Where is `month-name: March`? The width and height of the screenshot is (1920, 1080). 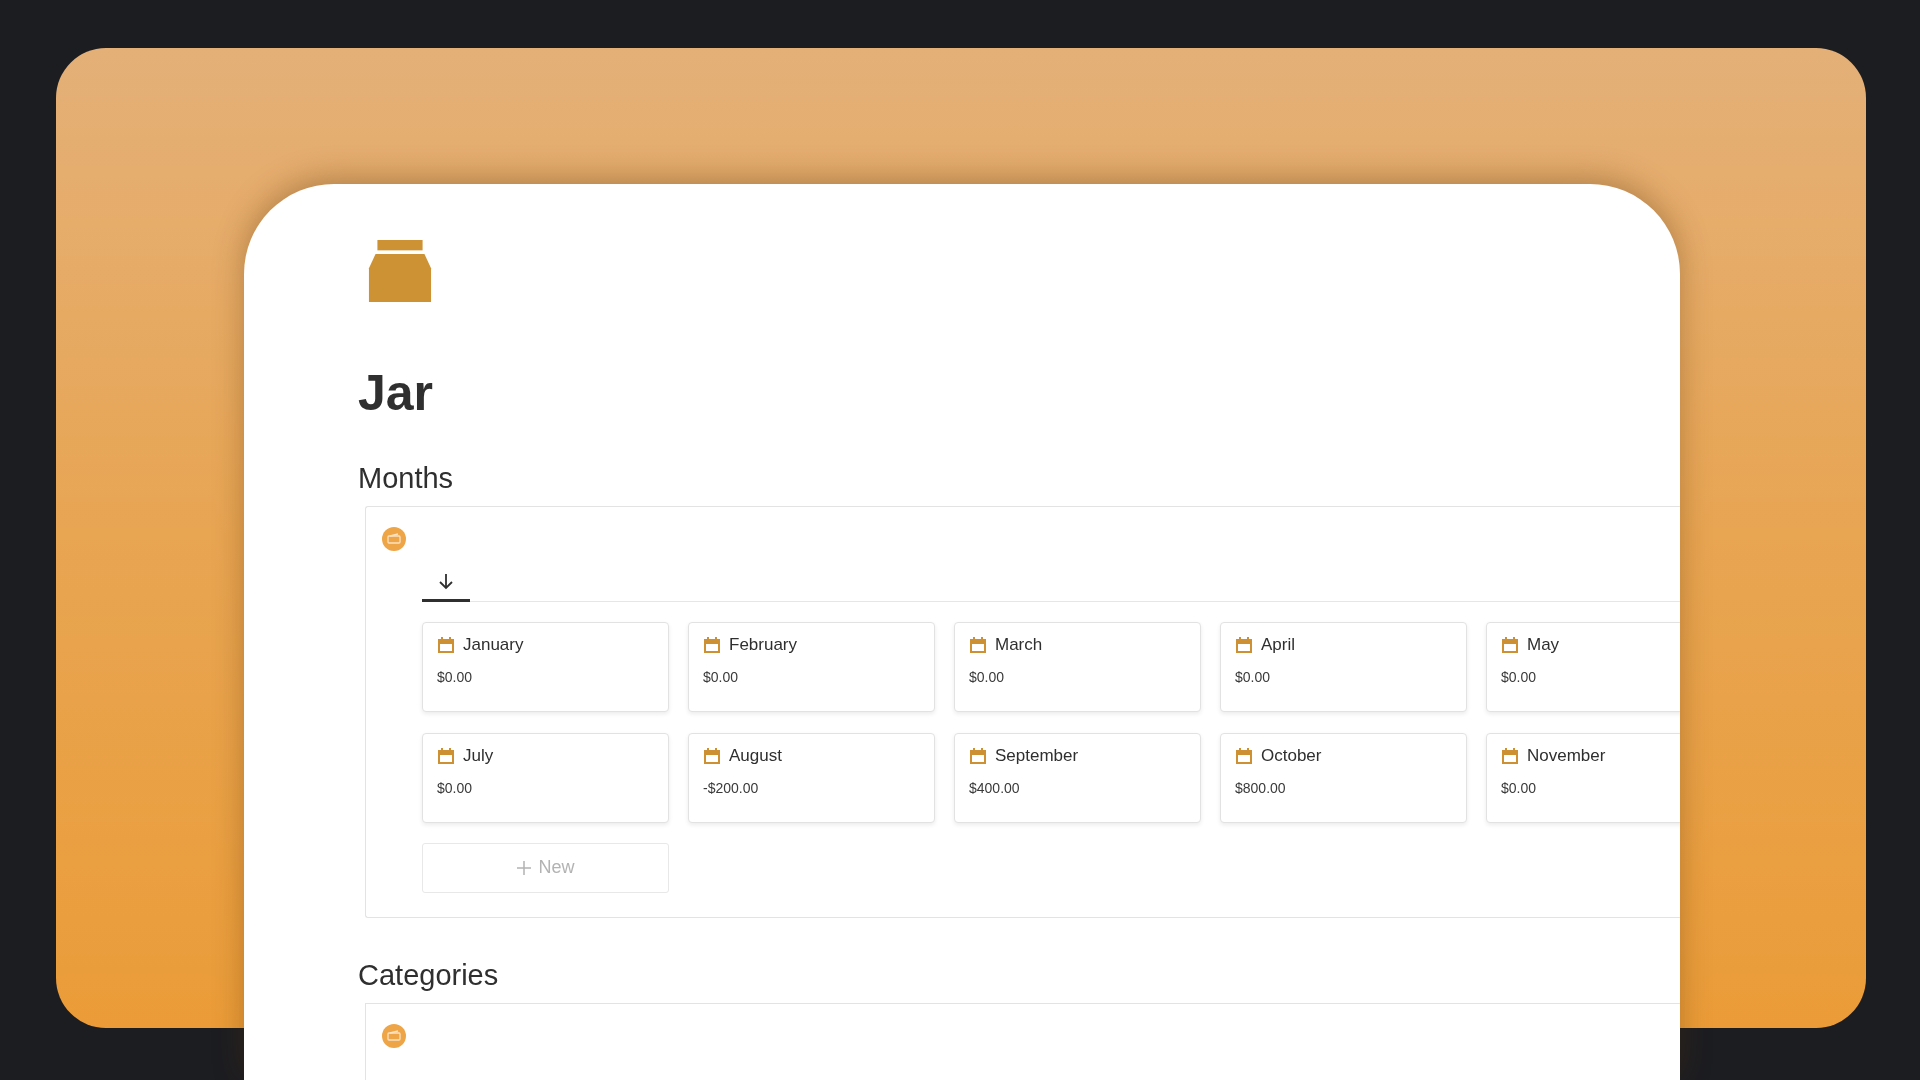
month-name: March is located at coordinates (1019, 644).